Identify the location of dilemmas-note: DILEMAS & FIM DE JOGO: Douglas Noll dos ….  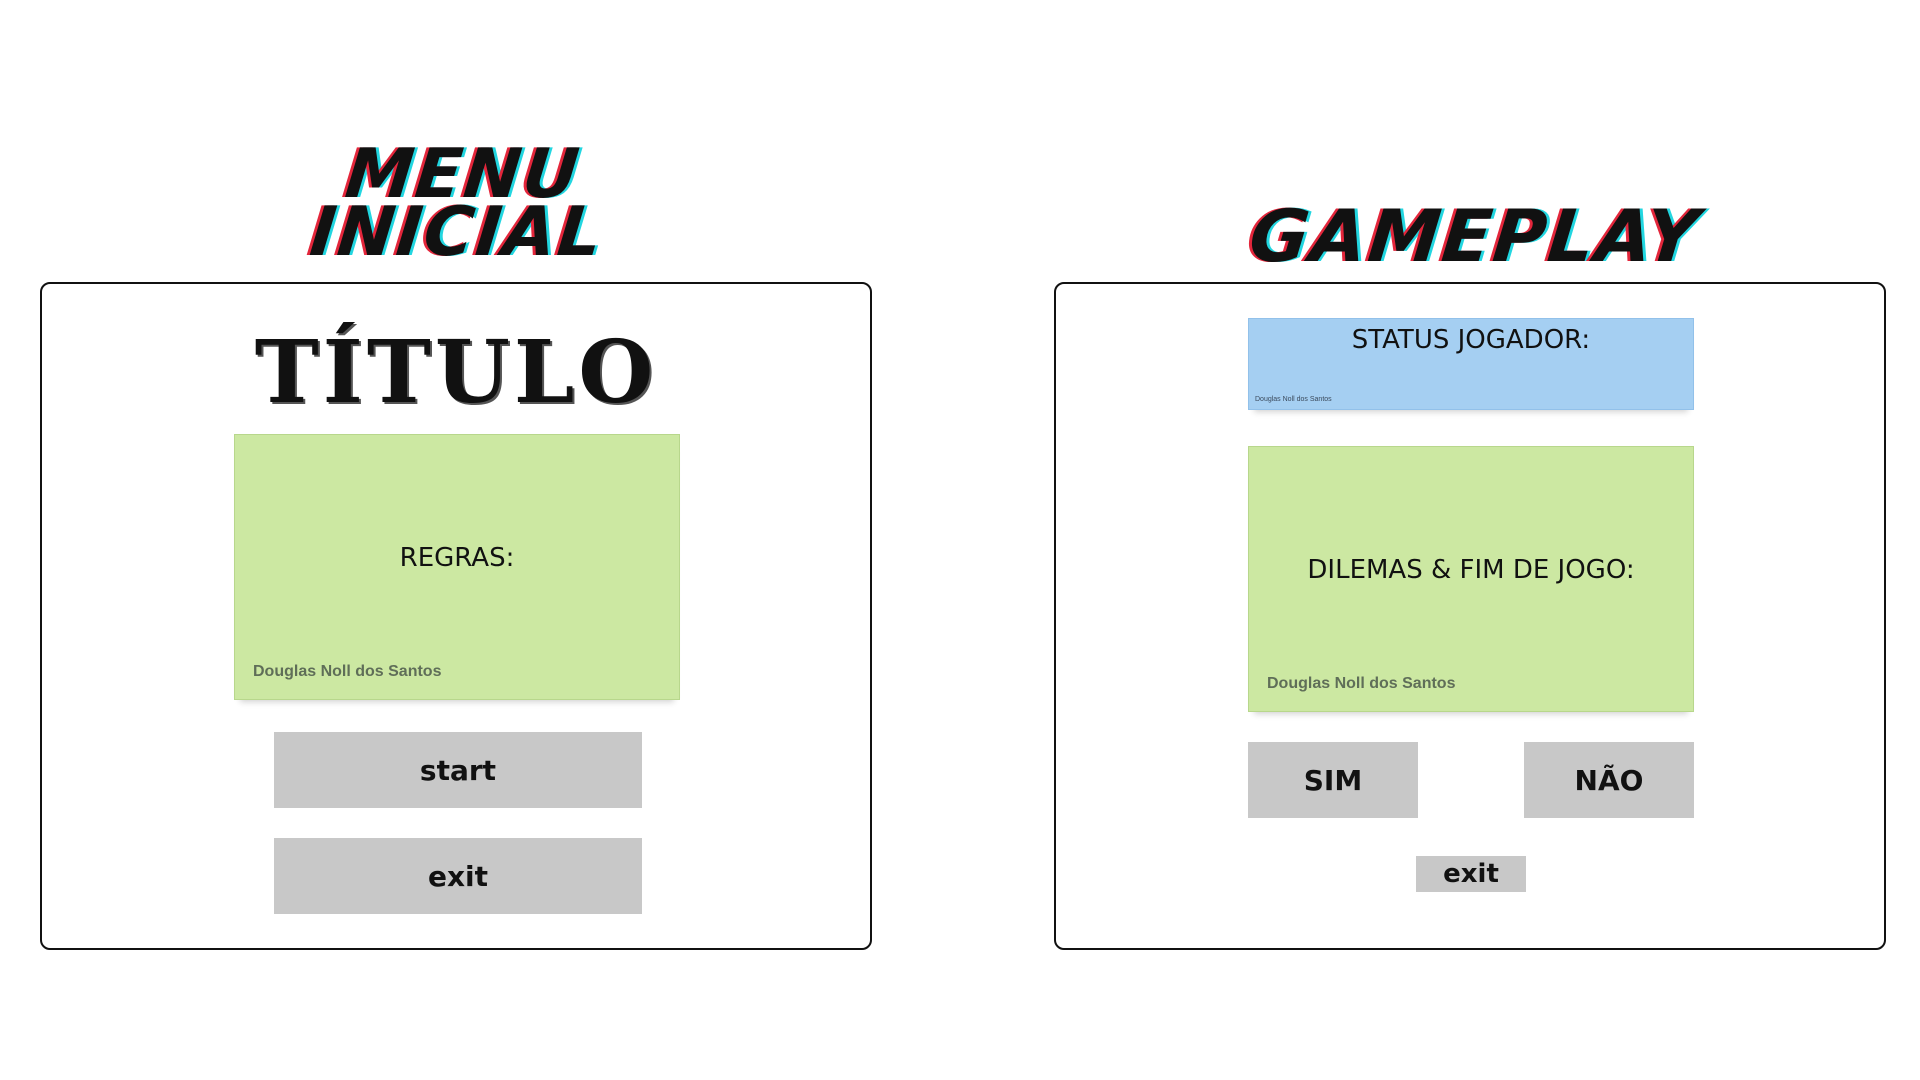
(1471, 579).